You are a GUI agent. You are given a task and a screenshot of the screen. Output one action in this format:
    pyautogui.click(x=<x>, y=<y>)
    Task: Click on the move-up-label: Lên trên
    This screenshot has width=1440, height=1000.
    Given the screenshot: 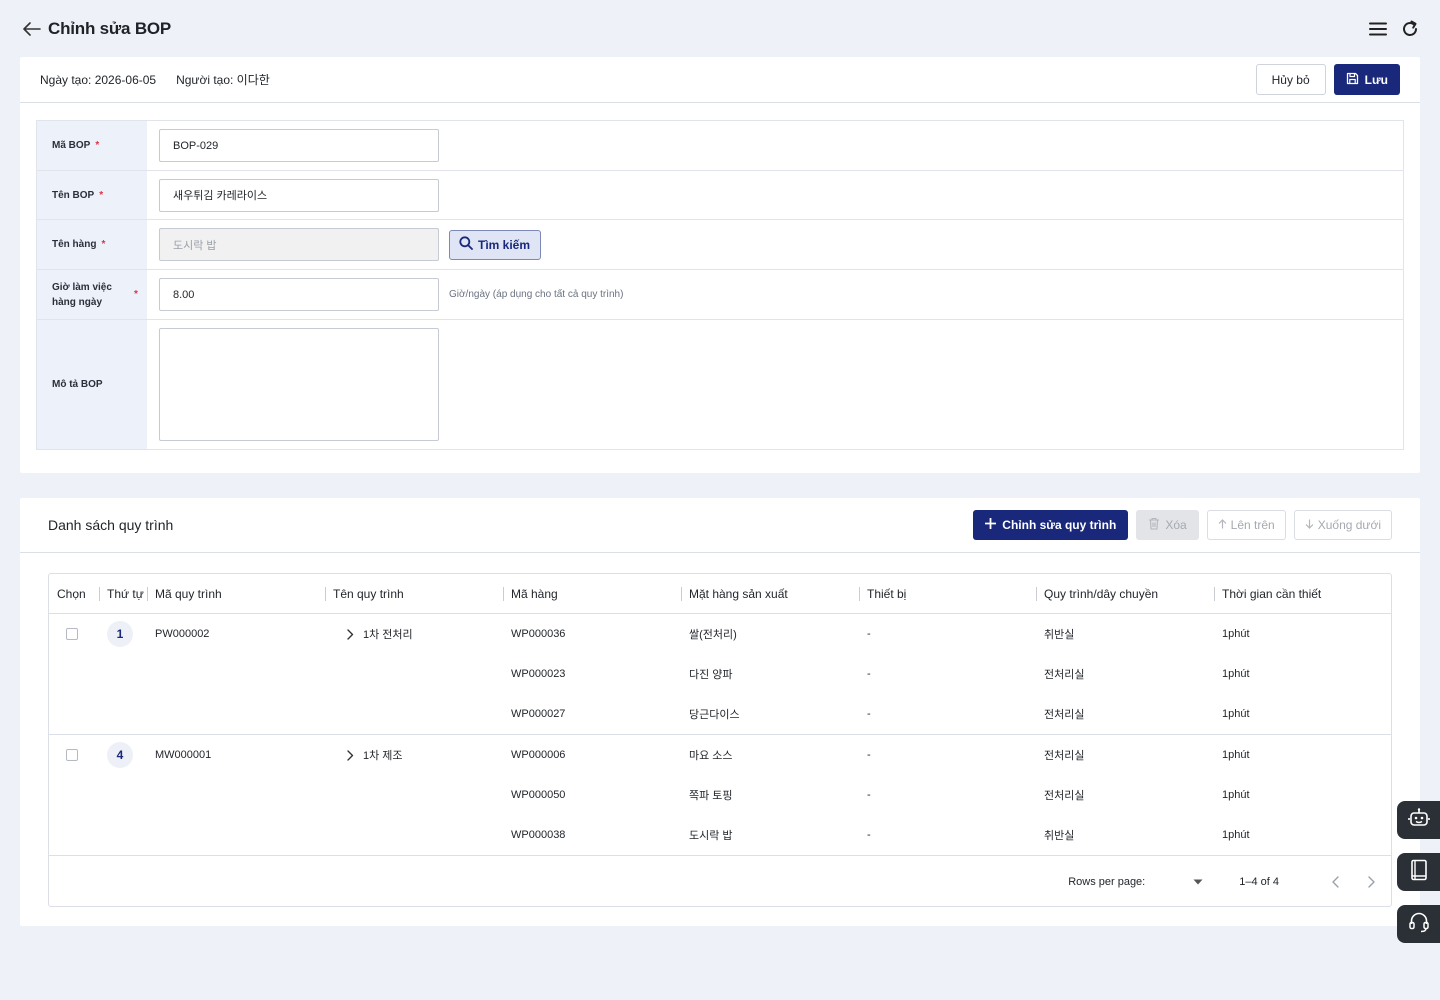 What is the action you would take?
    pyautogui.click(x=1252, y=525)
    